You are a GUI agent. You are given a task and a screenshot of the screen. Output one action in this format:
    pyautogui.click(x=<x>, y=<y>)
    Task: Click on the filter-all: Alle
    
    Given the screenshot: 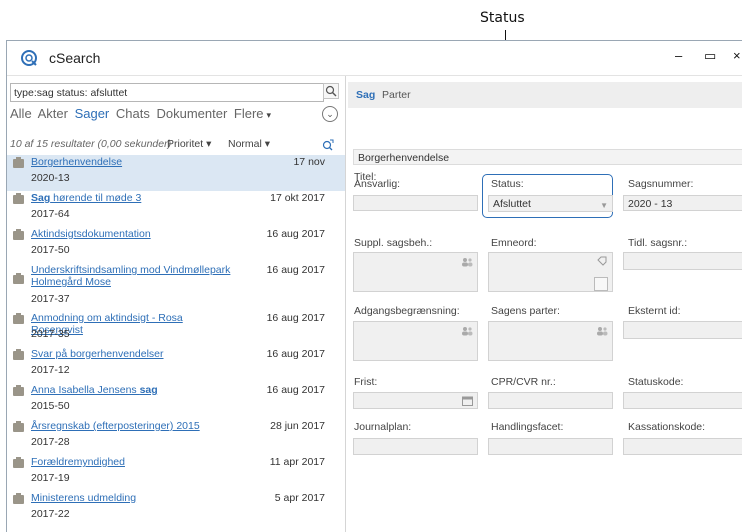 What is the action you would take?
    pyautogui.click(x=21, y=113)
    